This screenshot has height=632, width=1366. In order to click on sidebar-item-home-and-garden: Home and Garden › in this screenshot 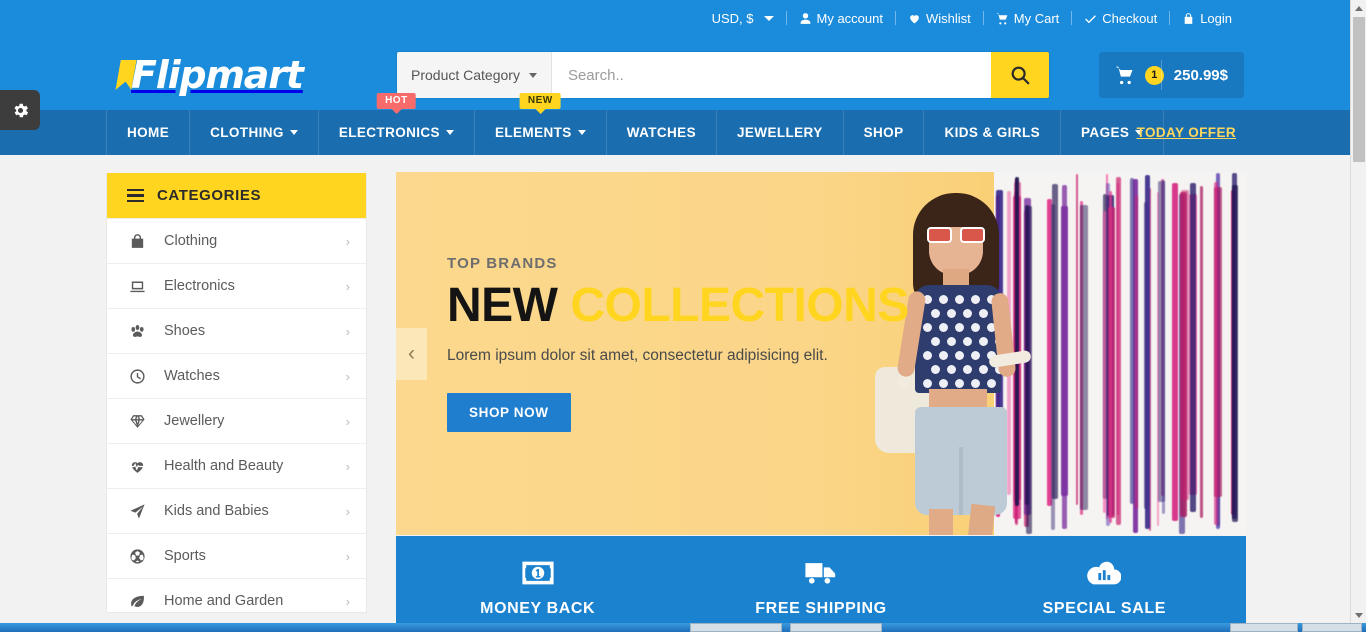, I will do `click(236, 595)`.